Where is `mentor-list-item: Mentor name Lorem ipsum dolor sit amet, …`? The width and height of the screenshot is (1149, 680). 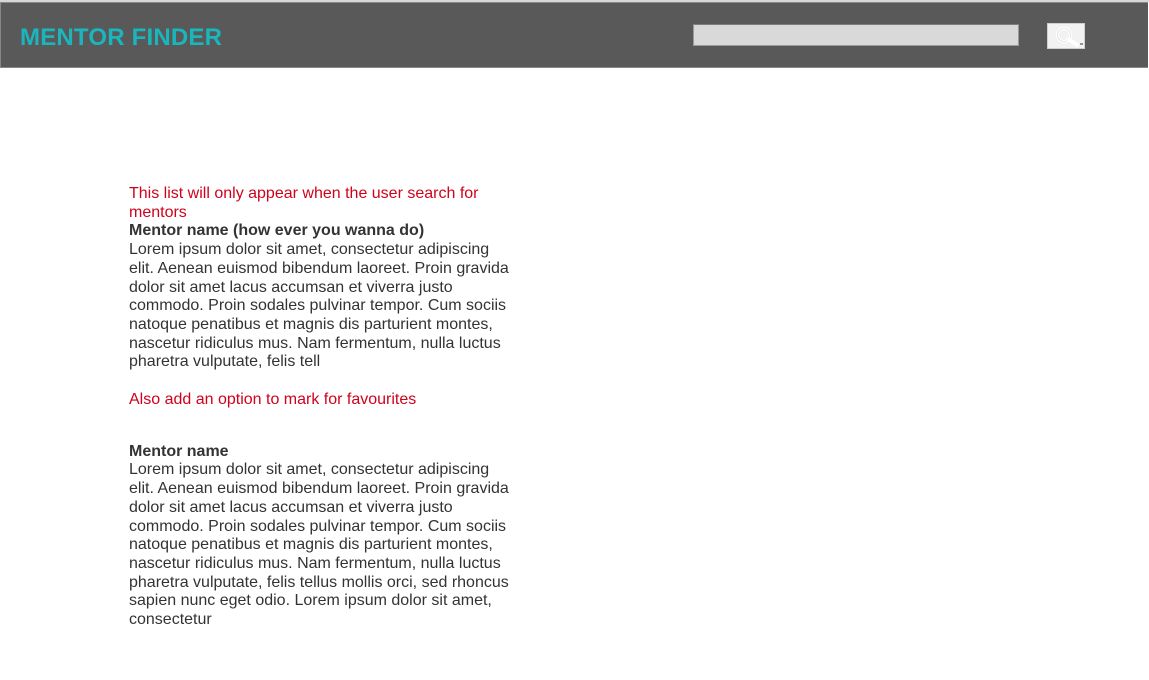
mentor-list-item: Mentor name Lorem ipsum dolor sit amet, … is located at coordinates (319, 536).